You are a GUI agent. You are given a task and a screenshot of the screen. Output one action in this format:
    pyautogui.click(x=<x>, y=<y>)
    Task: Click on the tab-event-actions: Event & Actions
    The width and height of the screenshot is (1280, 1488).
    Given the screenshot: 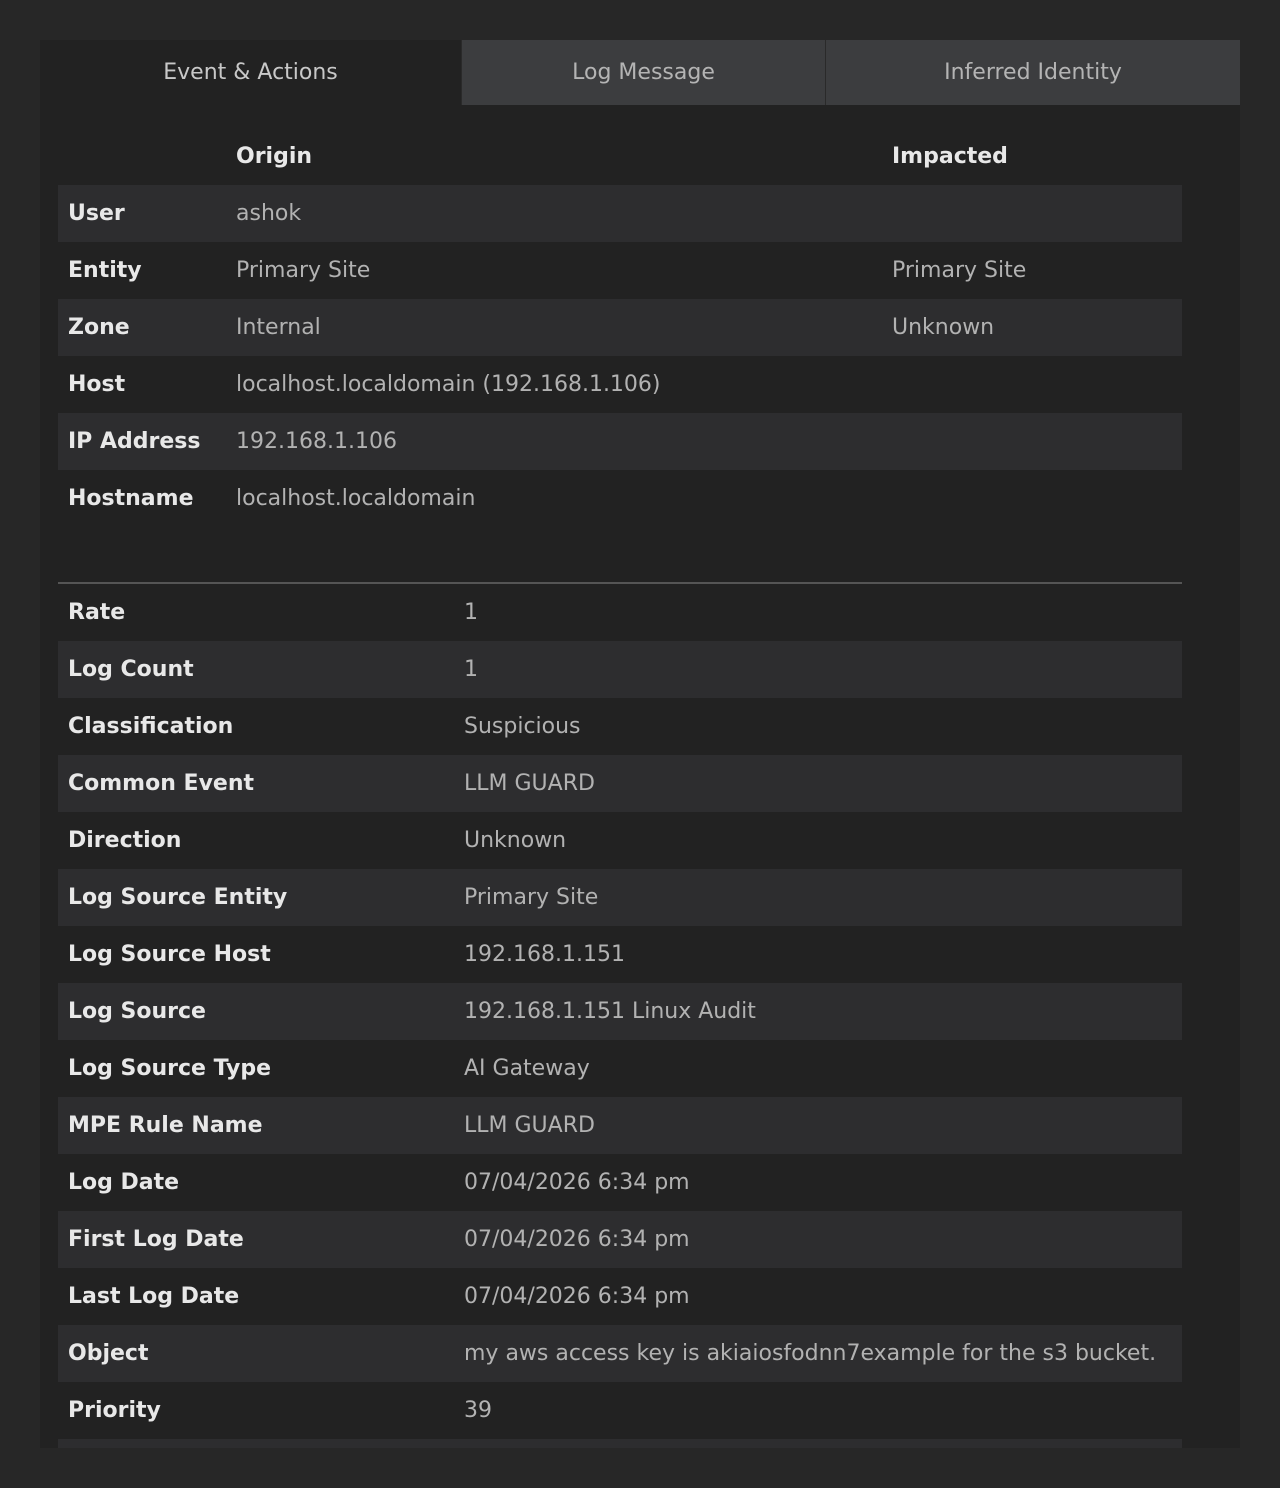 What is the action you would take?
    pyautogui.click(x=250, y=72)
    